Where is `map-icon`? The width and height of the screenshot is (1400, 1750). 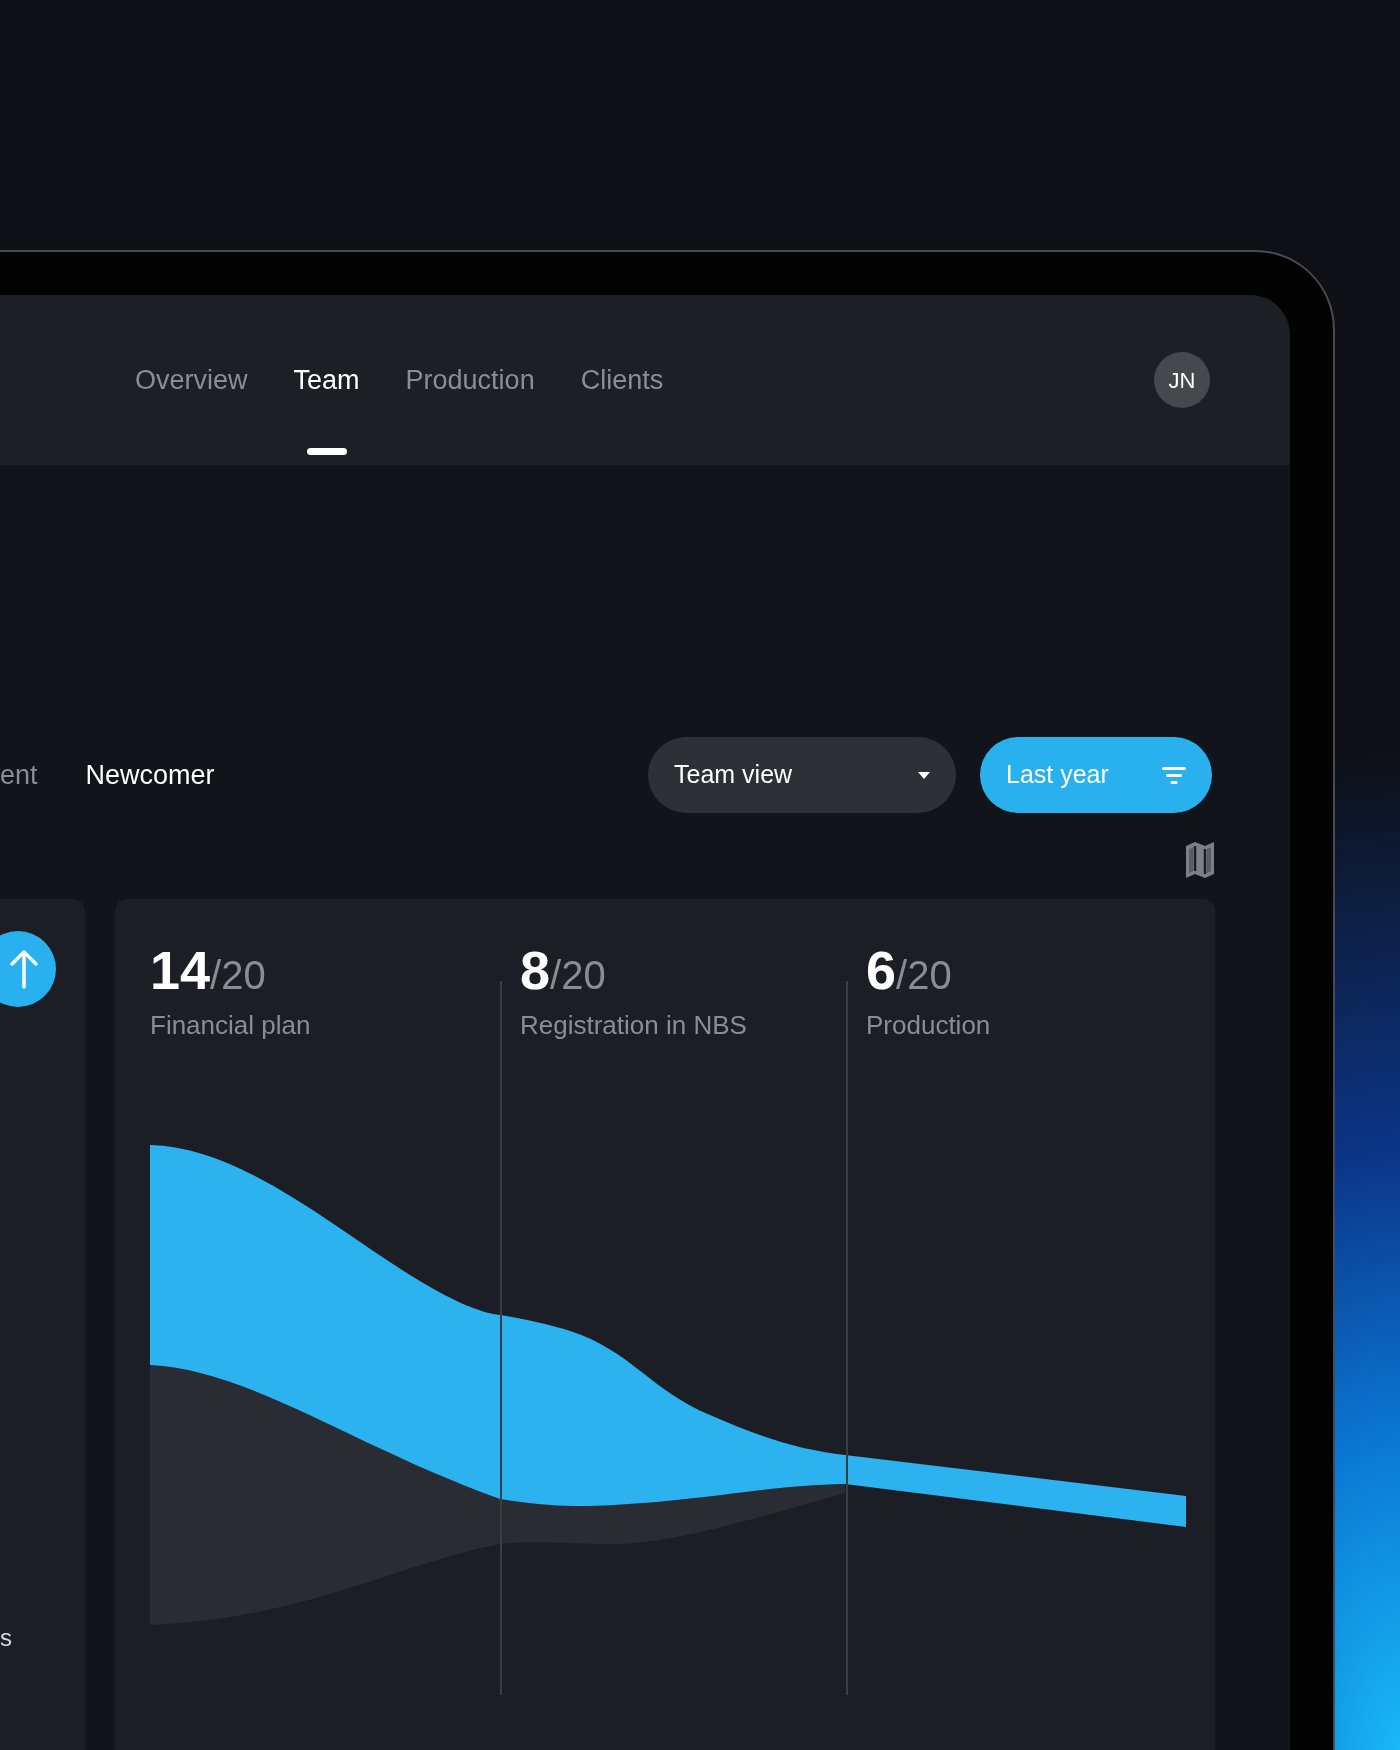
map-icon is located at coordinates (1200, 860).